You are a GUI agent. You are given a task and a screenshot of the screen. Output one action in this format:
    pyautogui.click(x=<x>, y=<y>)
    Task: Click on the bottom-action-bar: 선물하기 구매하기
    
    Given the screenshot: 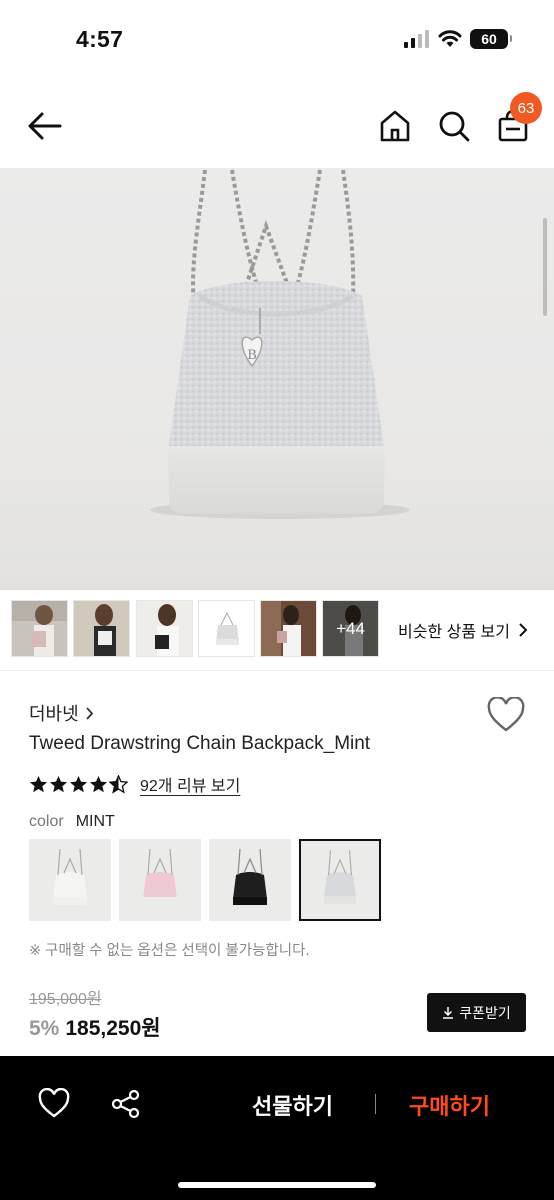 What is the action you would take?
    pyautogui.click(x=277, y=1128)
    